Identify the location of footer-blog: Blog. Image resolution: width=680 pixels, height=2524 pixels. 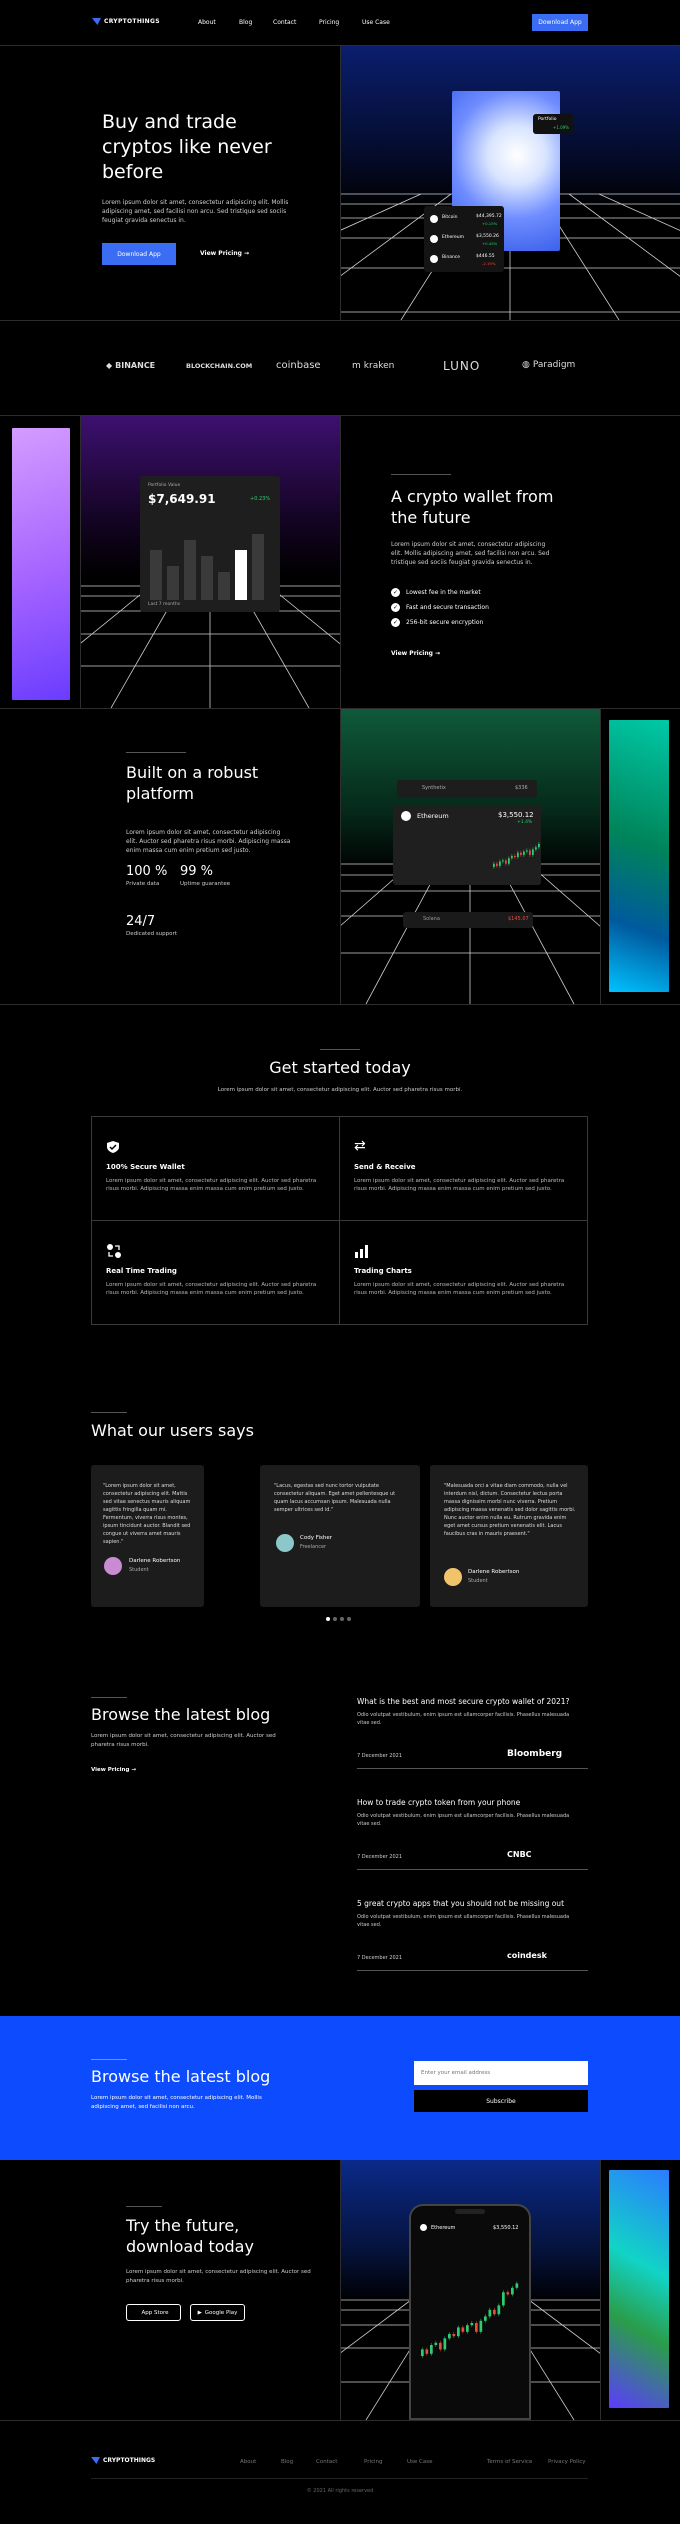
(287, 2462).